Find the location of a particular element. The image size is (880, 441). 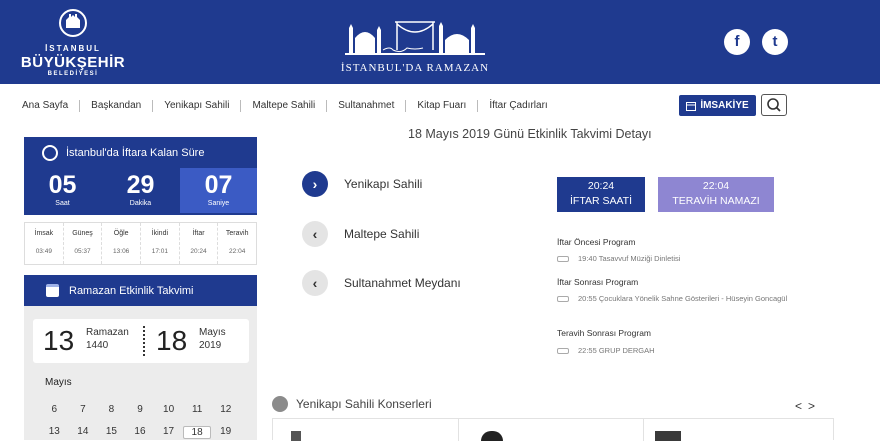

countdown-header: İstanbul'da İftara Kalan Süre is located at coordinates (140, 152).